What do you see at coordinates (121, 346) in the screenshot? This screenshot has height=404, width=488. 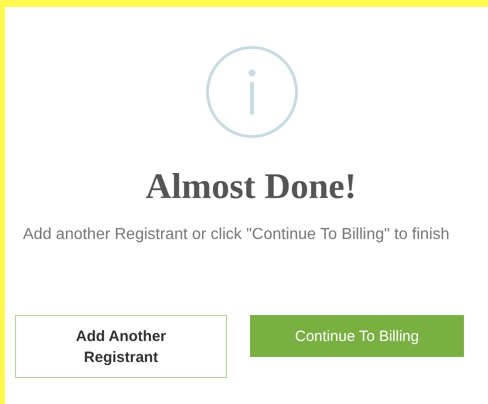 I see `add-button: Add Another Registrant` at bounding box center [121, 346].